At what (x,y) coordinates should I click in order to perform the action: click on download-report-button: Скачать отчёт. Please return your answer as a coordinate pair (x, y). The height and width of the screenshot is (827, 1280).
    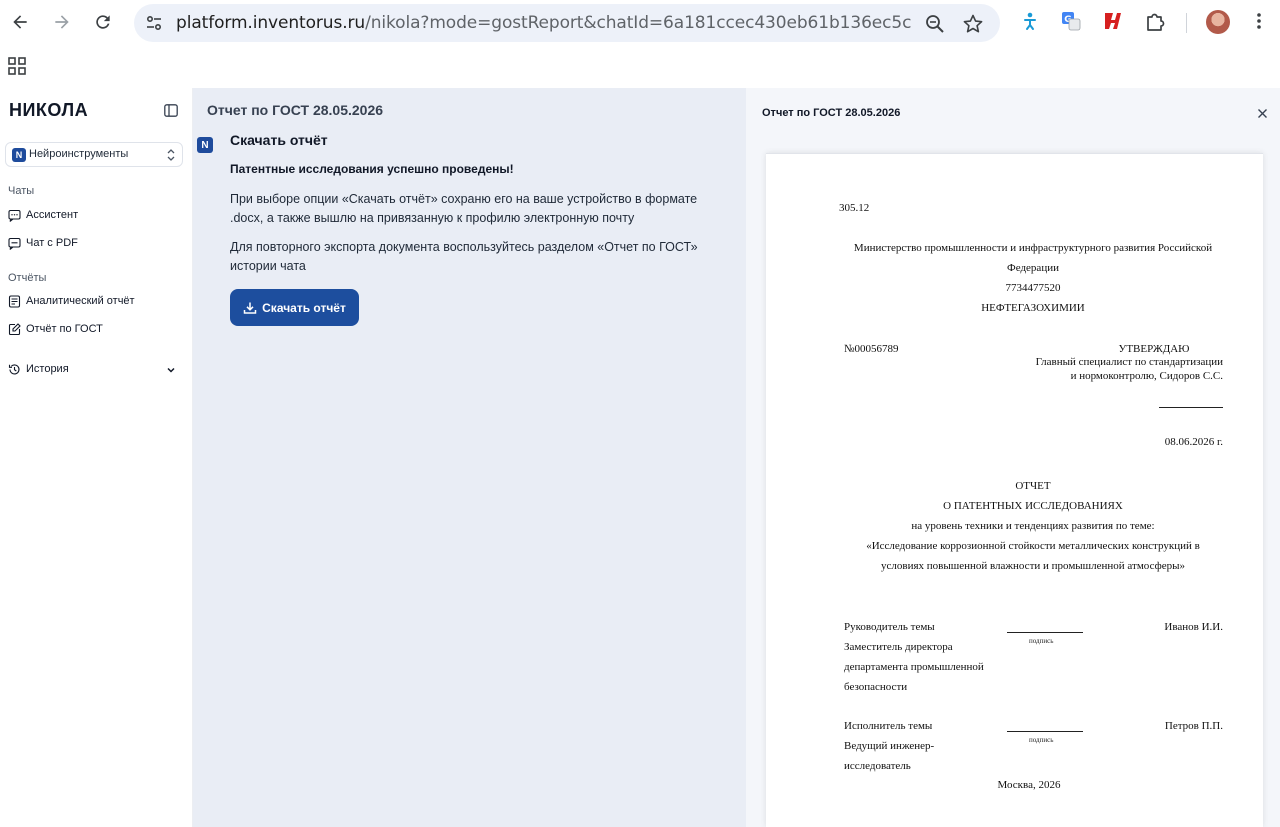
    Looking at the image, I should click on (294, 307).